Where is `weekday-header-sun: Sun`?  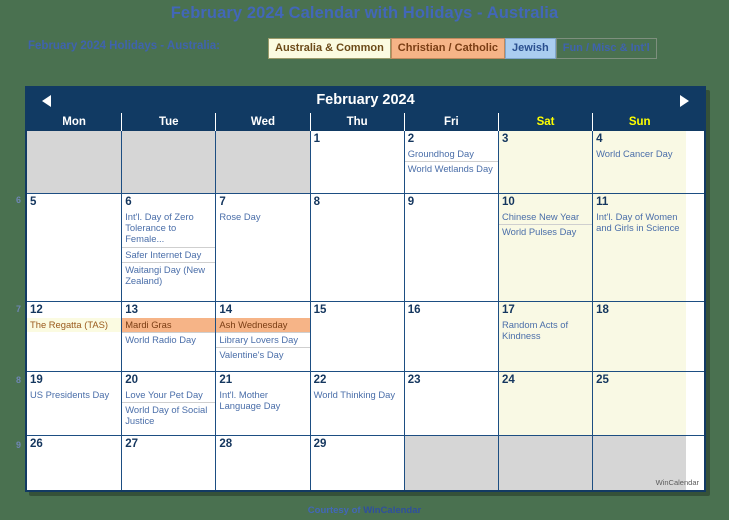
weekday-header-sun: Sun is located at coordinates (639, 122).